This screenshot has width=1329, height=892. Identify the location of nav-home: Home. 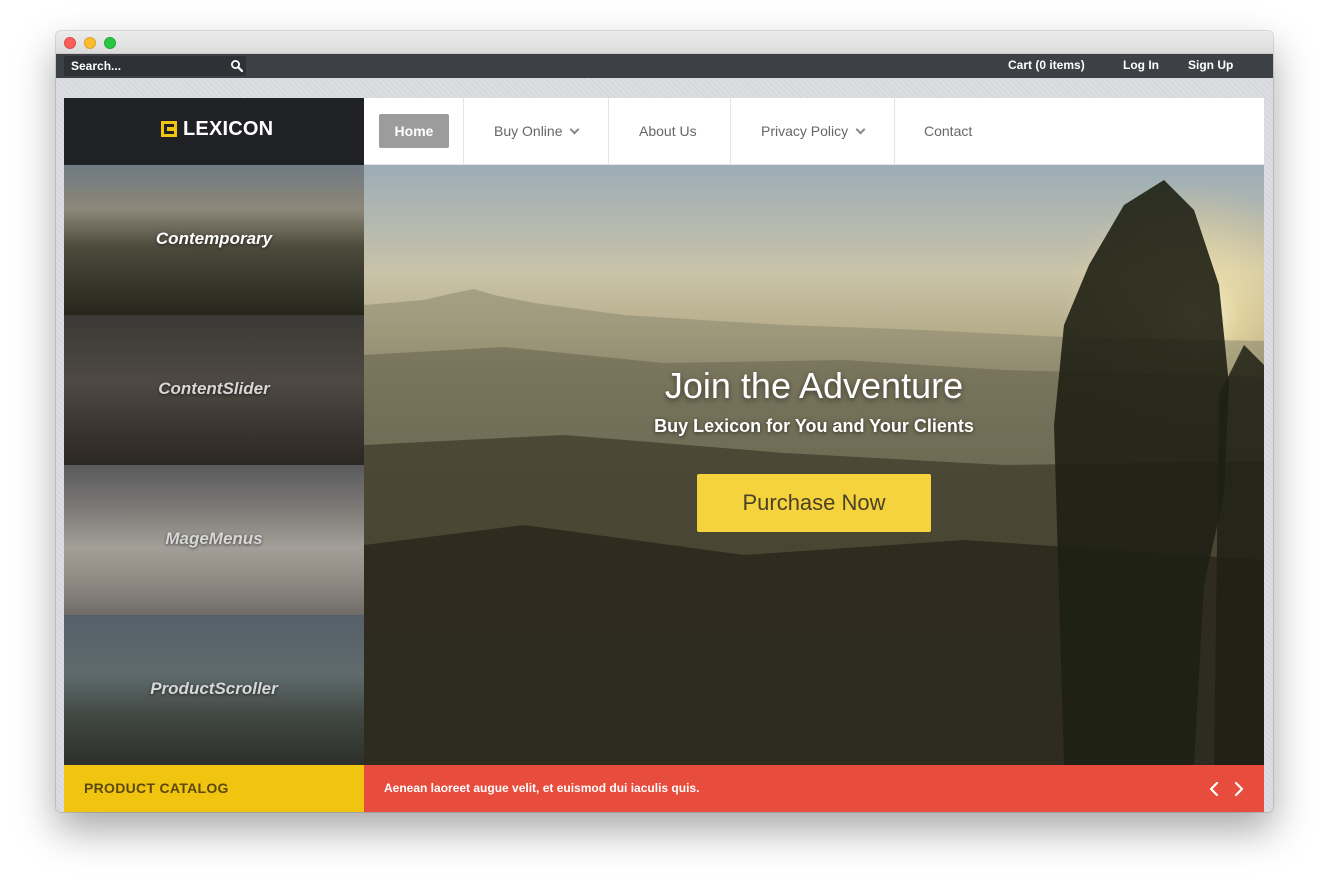
(414, 131).